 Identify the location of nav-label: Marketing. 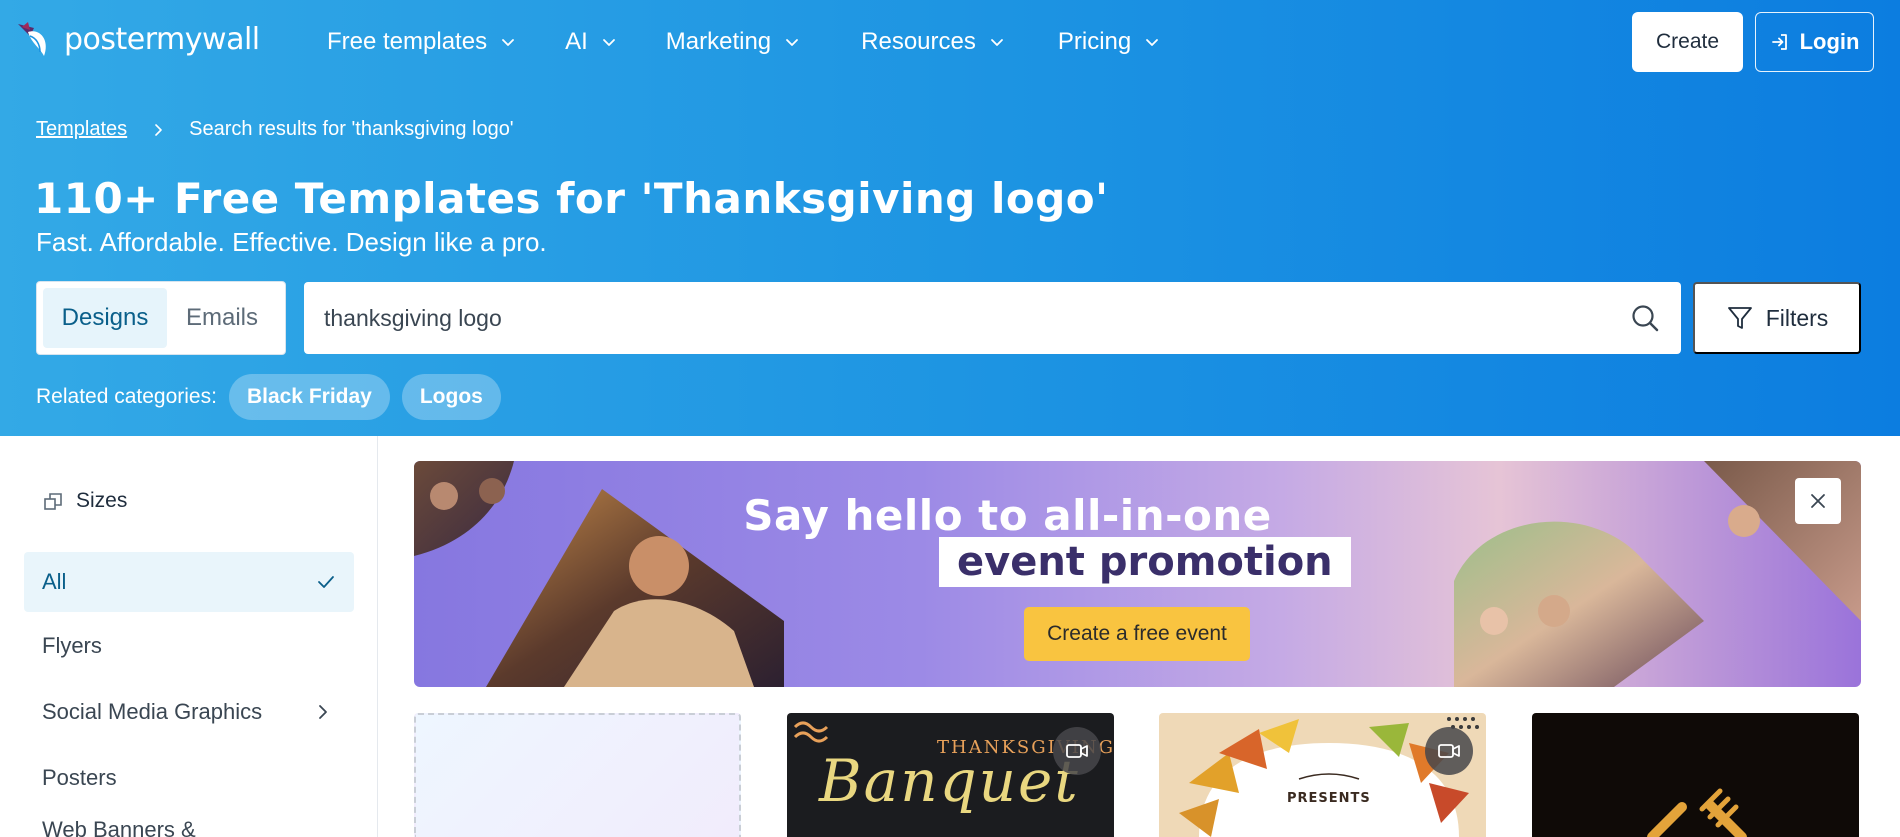
(718, 41).